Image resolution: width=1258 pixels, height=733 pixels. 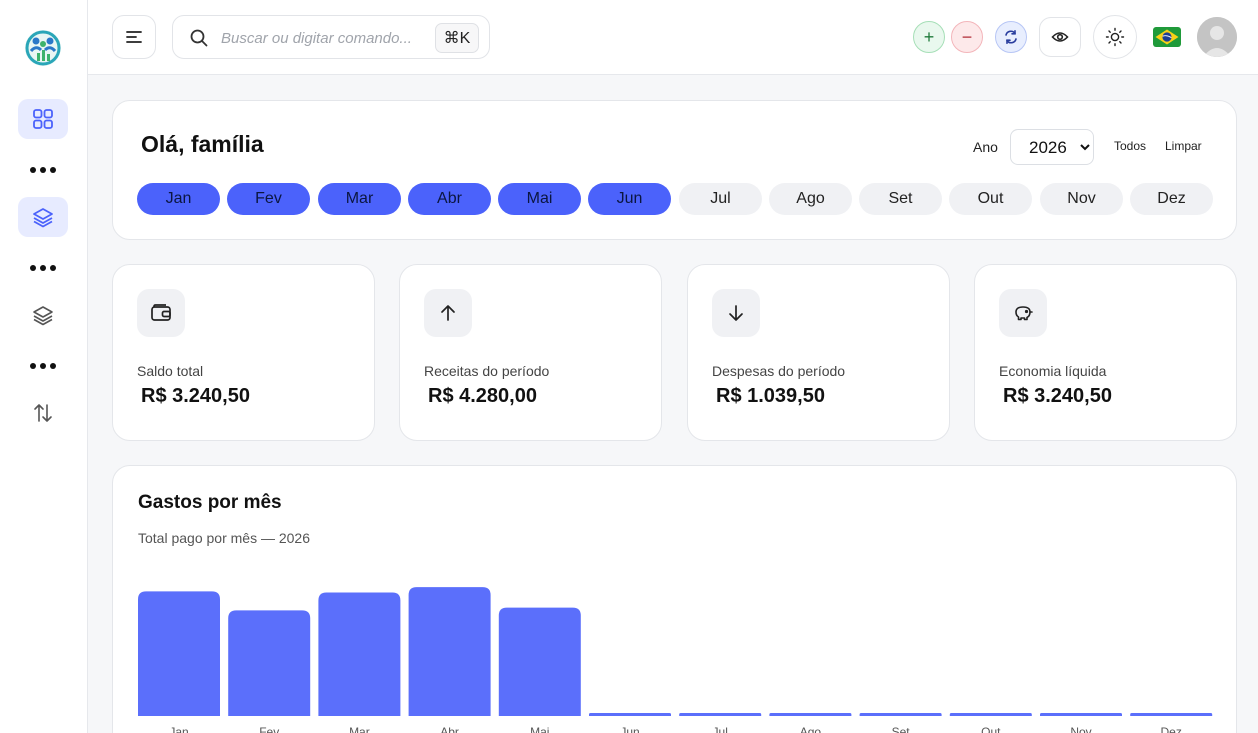 What do you see at coordinates (720, 729) in the screenshot?
I see `chart-x-tick-label: Jul` at bounding box center [720, 729].